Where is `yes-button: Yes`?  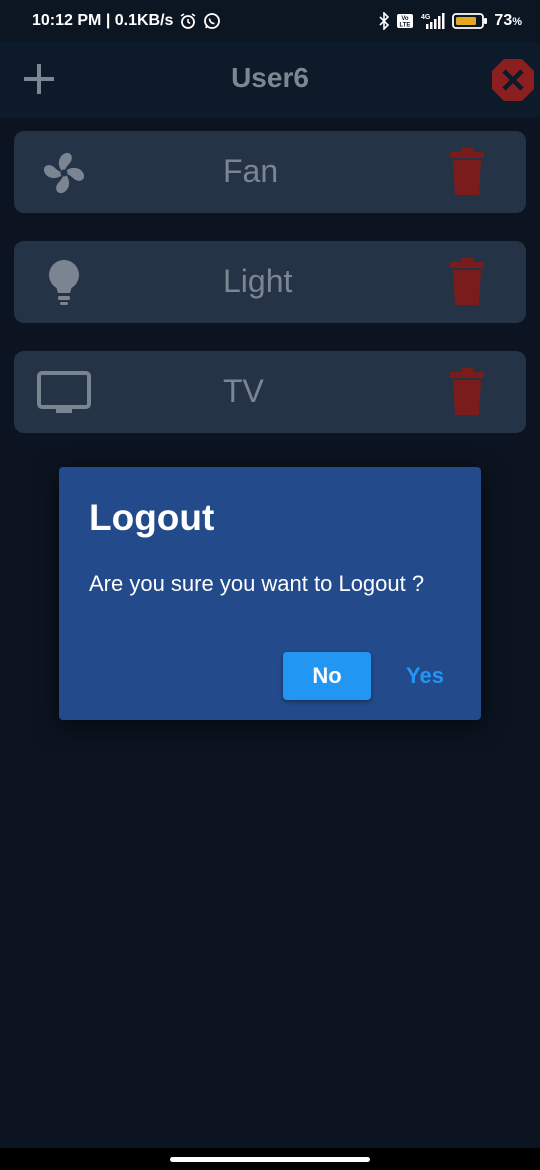
yes-button: Yes is located at coordinates (425, 676).